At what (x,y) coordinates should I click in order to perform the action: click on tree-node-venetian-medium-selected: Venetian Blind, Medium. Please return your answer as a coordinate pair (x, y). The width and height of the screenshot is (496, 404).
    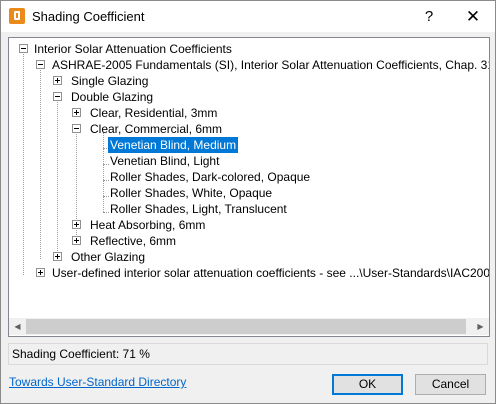
    Looking at the image, I should click on (173, 145).